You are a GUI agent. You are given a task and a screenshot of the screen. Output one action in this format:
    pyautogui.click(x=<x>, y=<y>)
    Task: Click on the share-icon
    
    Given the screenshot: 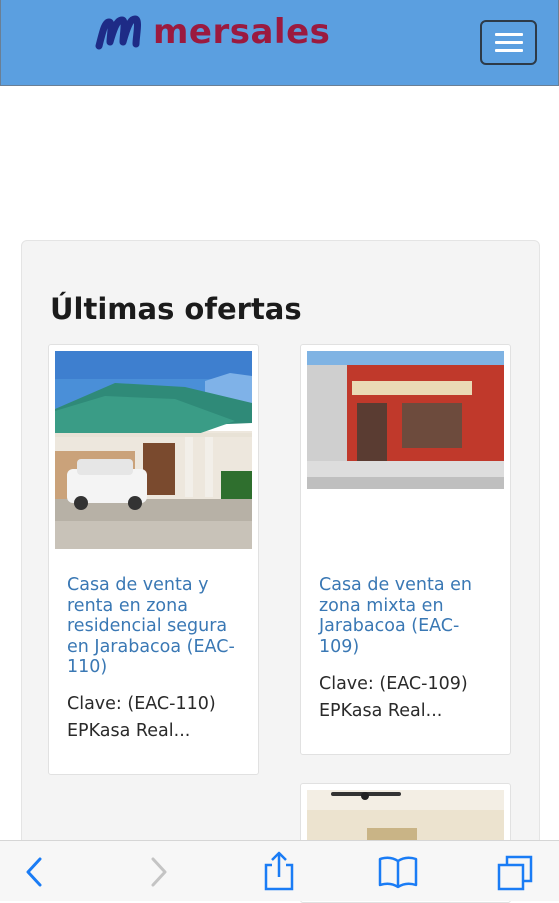 What is the action you would take?
    pyautogui.click(x=279, y=871)
    